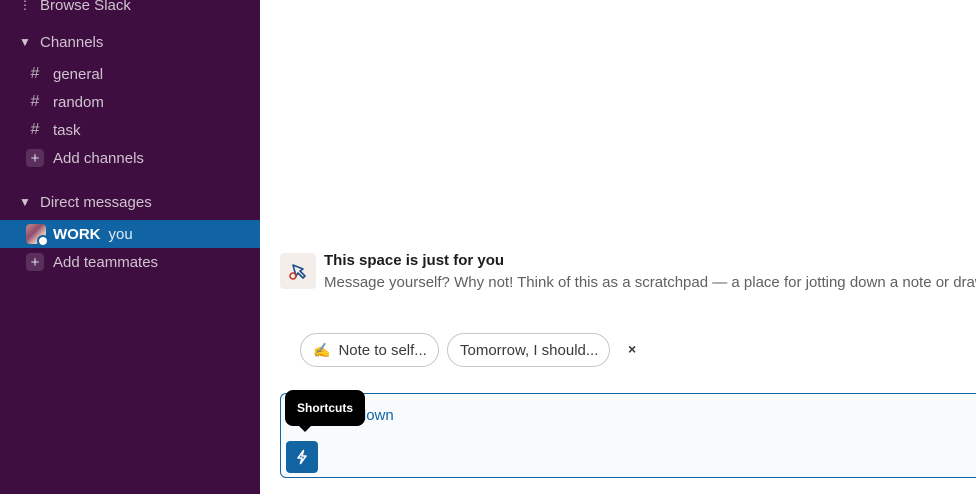 The width and height of the screenshot is (976, 494). Describe the element at coordinates (106, 262) in the screenshot. I see `add-teammates-label: Add teammates` at that location.